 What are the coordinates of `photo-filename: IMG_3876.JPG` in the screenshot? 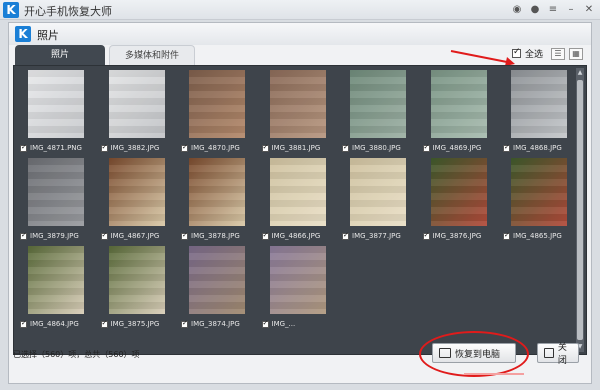 It's located at (457, 236).